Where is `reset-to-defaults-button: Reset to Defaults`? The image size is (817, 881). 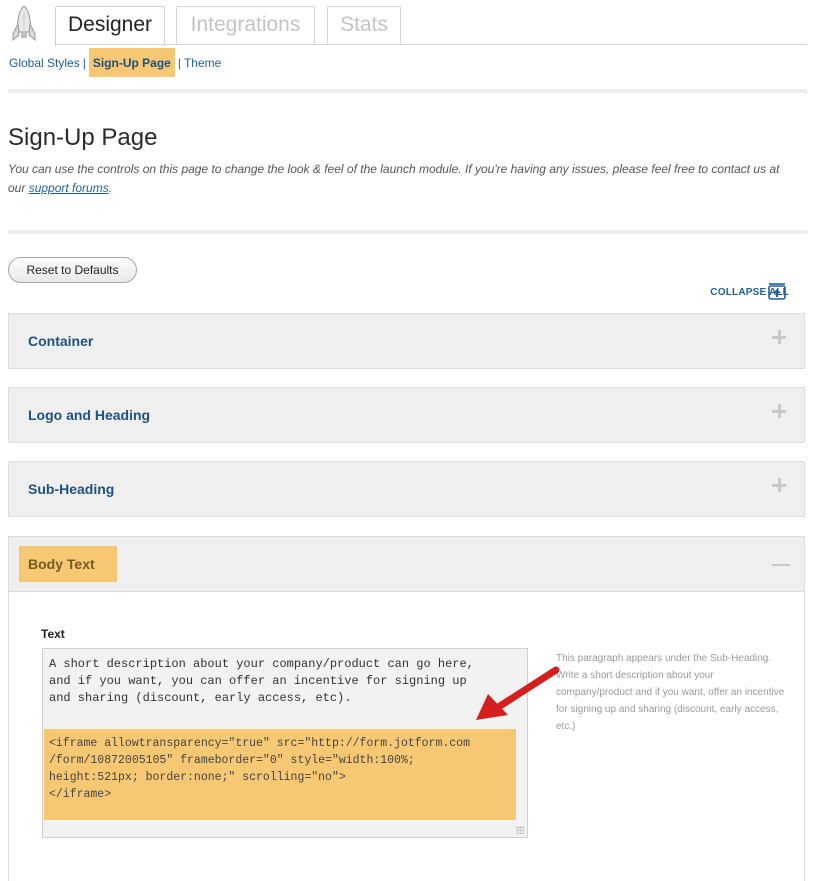
reset-to-defaults-button: Reset to Defaults is located at coordinates (72, 270).